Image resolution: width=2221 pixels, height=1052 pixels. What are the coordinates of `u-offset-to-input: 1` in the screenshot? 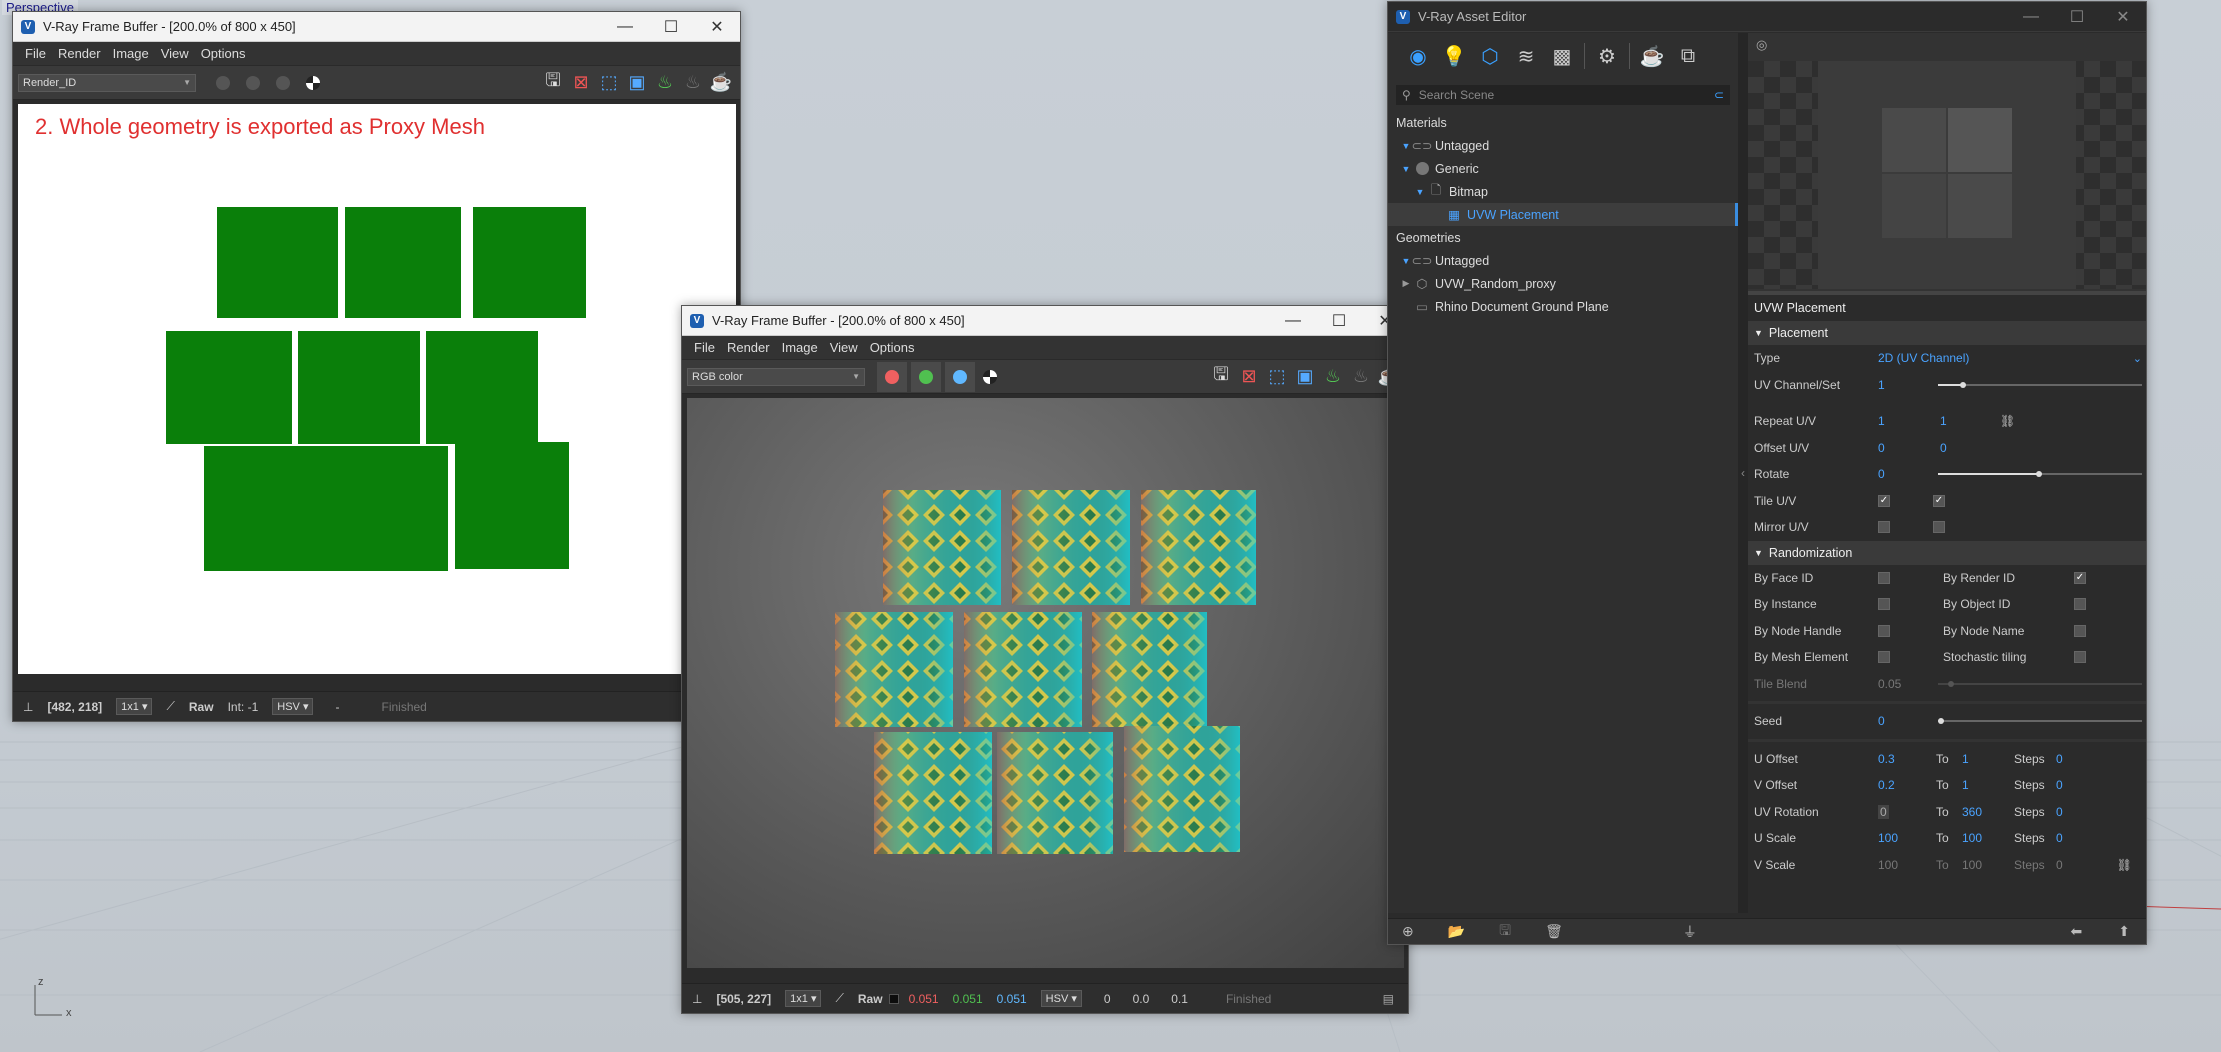 It's located at (1965, 759).